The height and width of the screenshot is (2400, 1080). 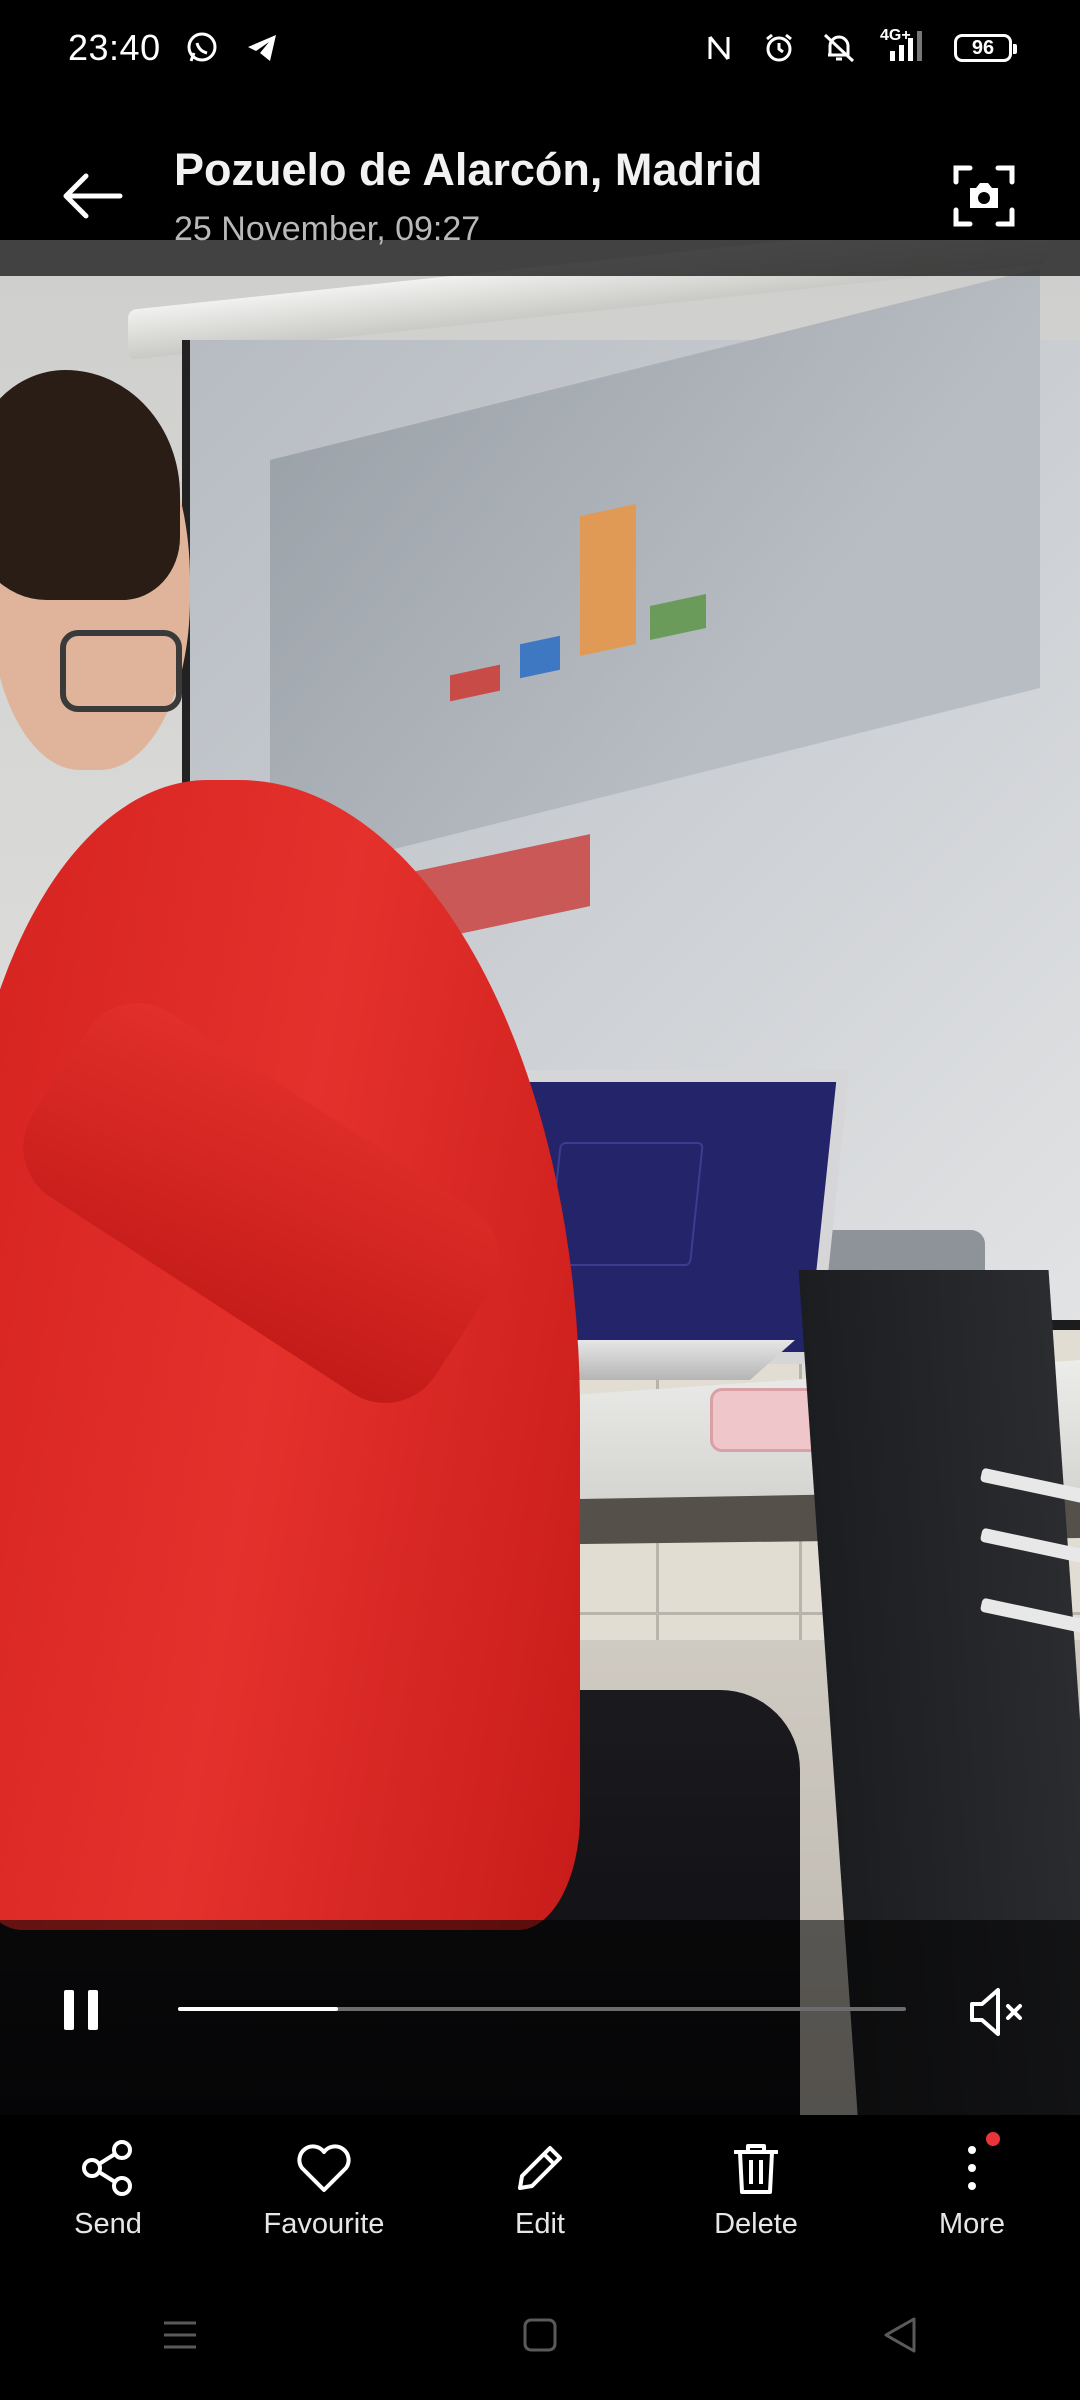 I want to click on progress-fill, so click(x=258, y=2009).